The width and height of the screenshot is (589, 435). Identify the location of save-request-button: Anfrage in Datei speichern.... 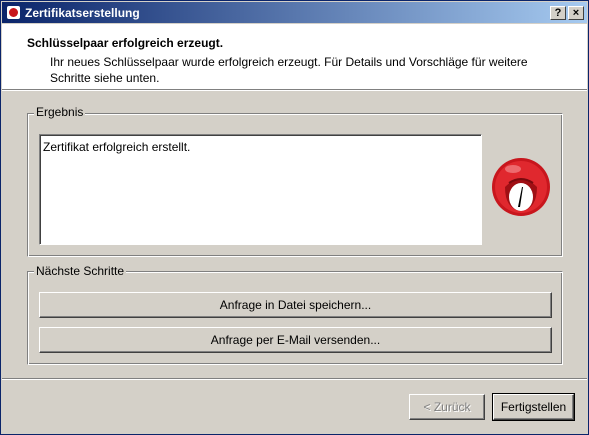
(295, 305).